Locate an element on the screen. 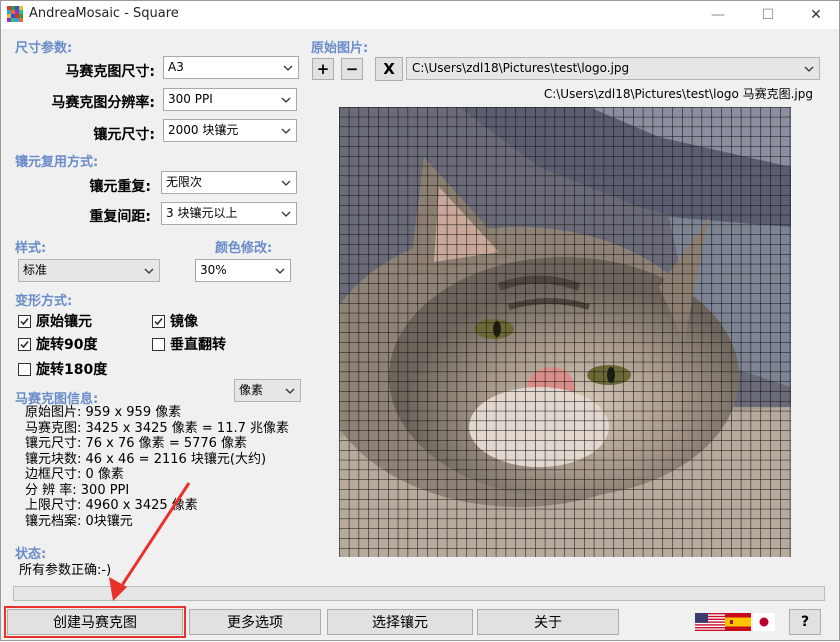  mosaic-size-select: A3 is located at coordinates (231, 67).